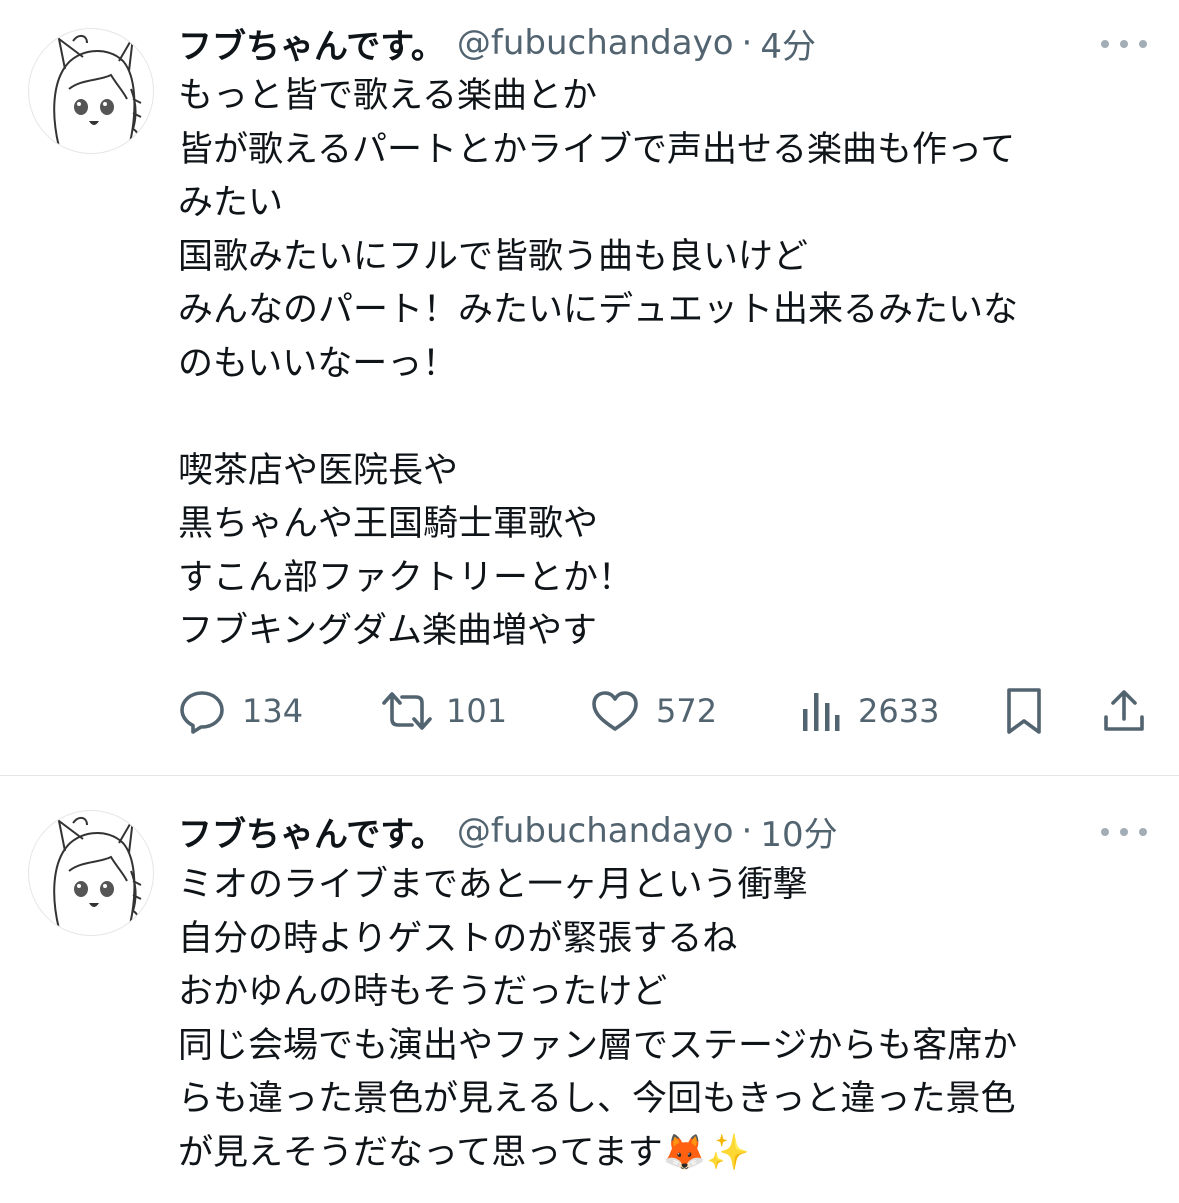 The height and width of the screenshot is (1203, 1179). What do you see at coordinates (589, 775) in the screenshot?
I see `tweet-divider` at bounding box center [589, 775].